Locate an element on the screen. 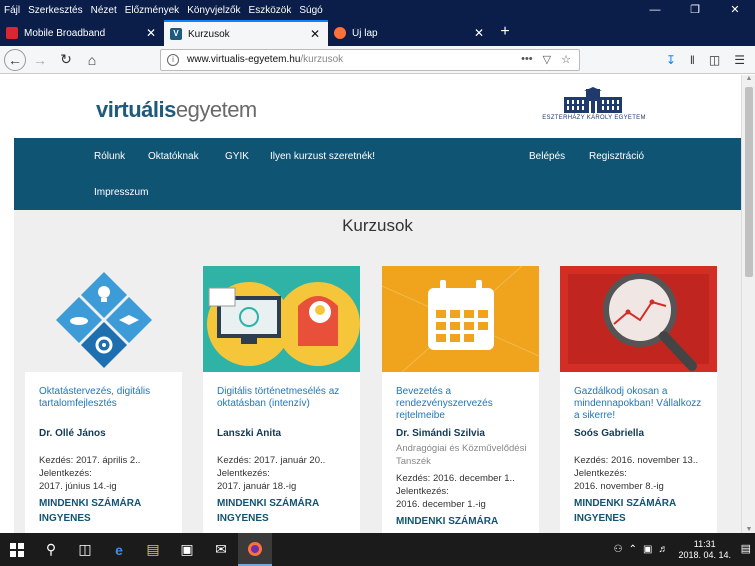 The width and height of the screenshot is (755, 566). scroll-up-icon: ▲ is located at coordinates (748, 78).